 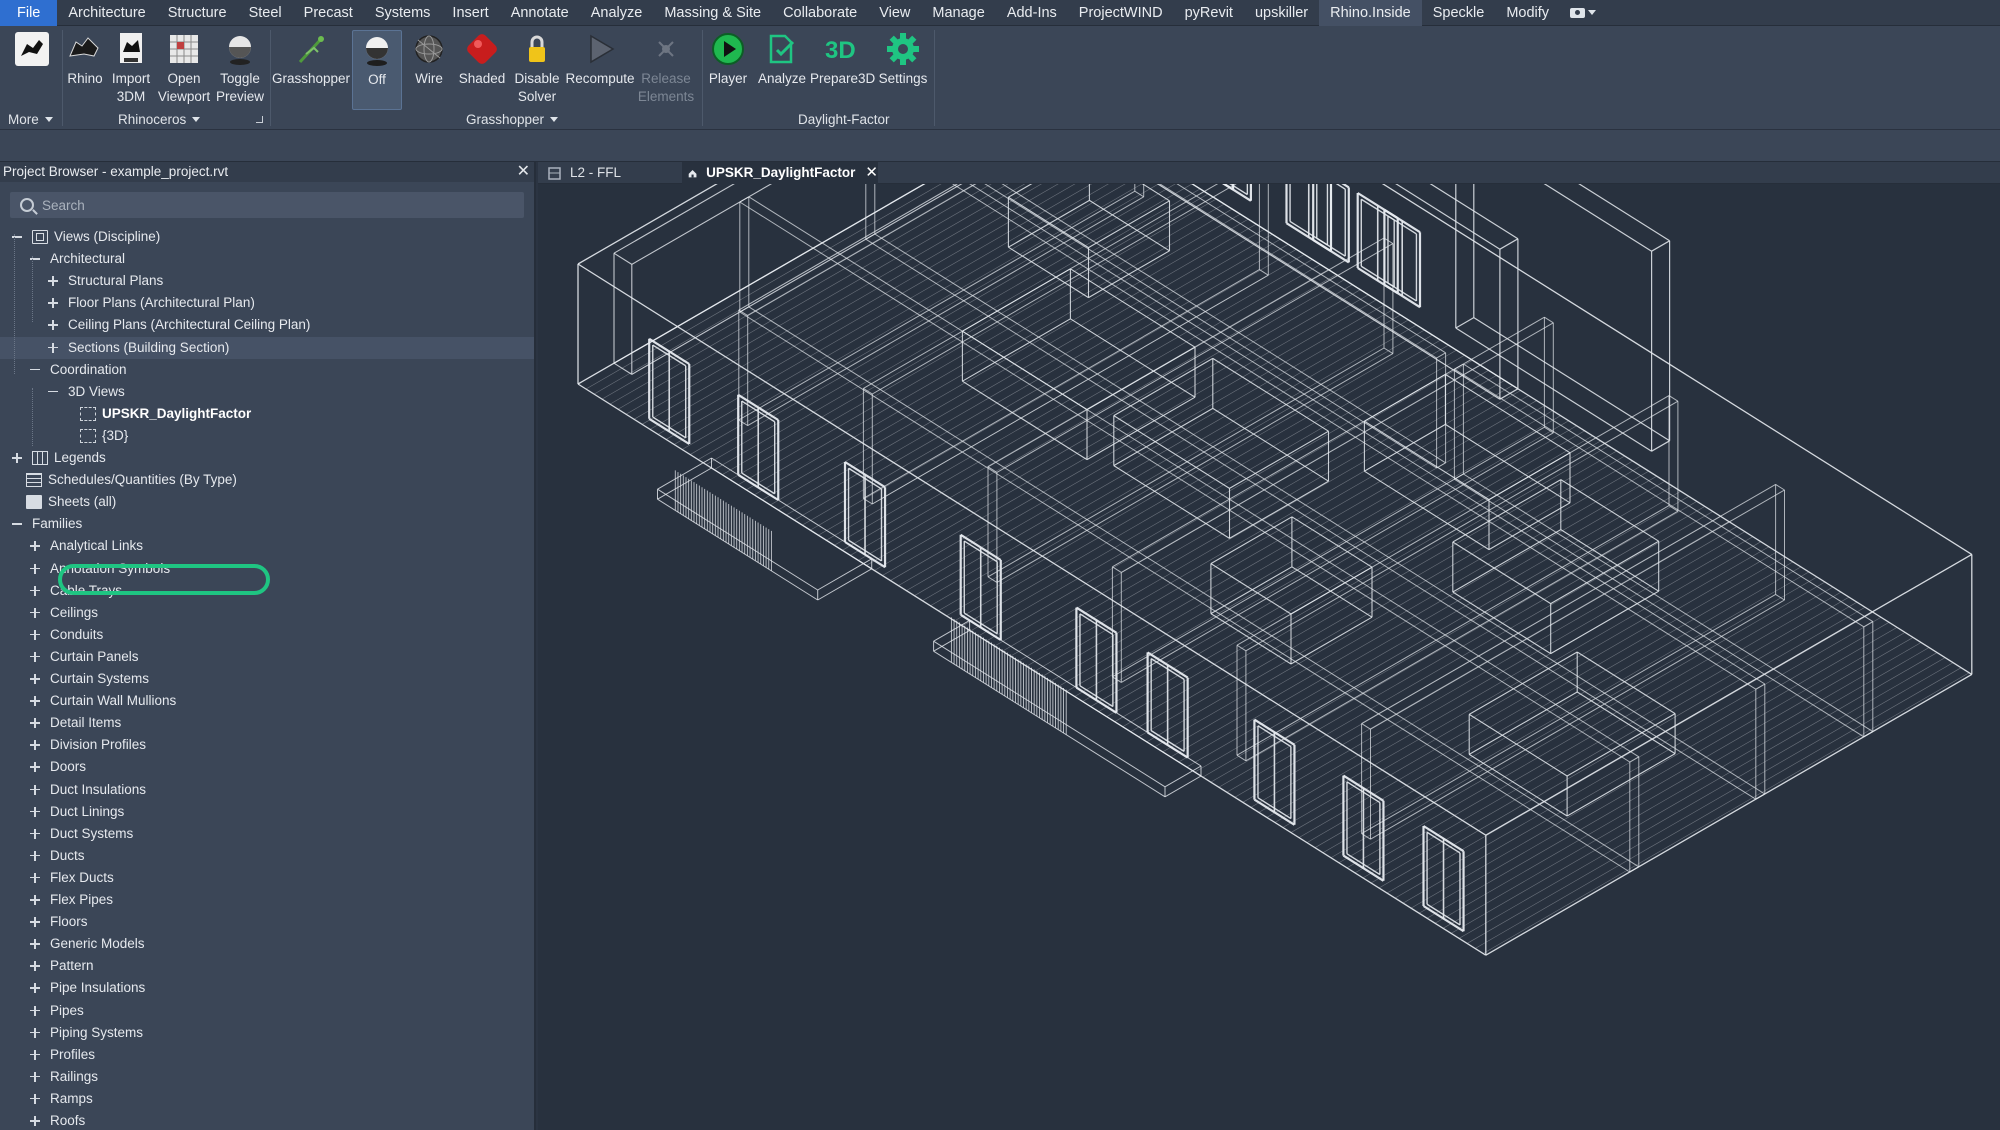 I want to click on menu-item-pyrevit: pyRevit, so click(x=1209, y=13).